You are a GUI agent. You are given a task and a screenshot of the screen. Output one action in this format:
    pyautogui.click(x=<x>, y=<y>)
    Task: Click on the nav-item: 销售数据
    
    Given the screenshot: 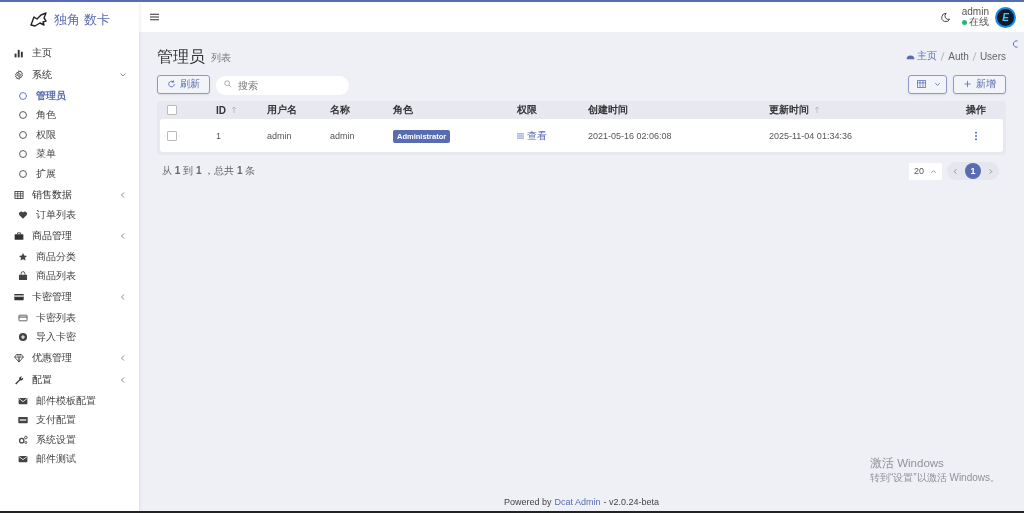 What is the action you would take?
    pyautogui.click(x=69, y=194)
    